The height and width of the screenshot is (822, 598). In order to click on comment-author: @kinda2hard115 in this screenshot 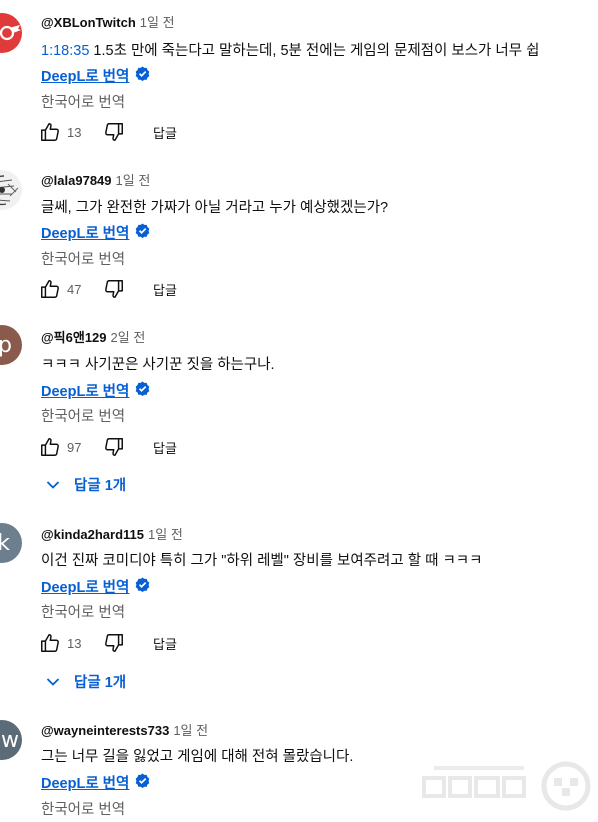, I will do `click(92, 534)`.